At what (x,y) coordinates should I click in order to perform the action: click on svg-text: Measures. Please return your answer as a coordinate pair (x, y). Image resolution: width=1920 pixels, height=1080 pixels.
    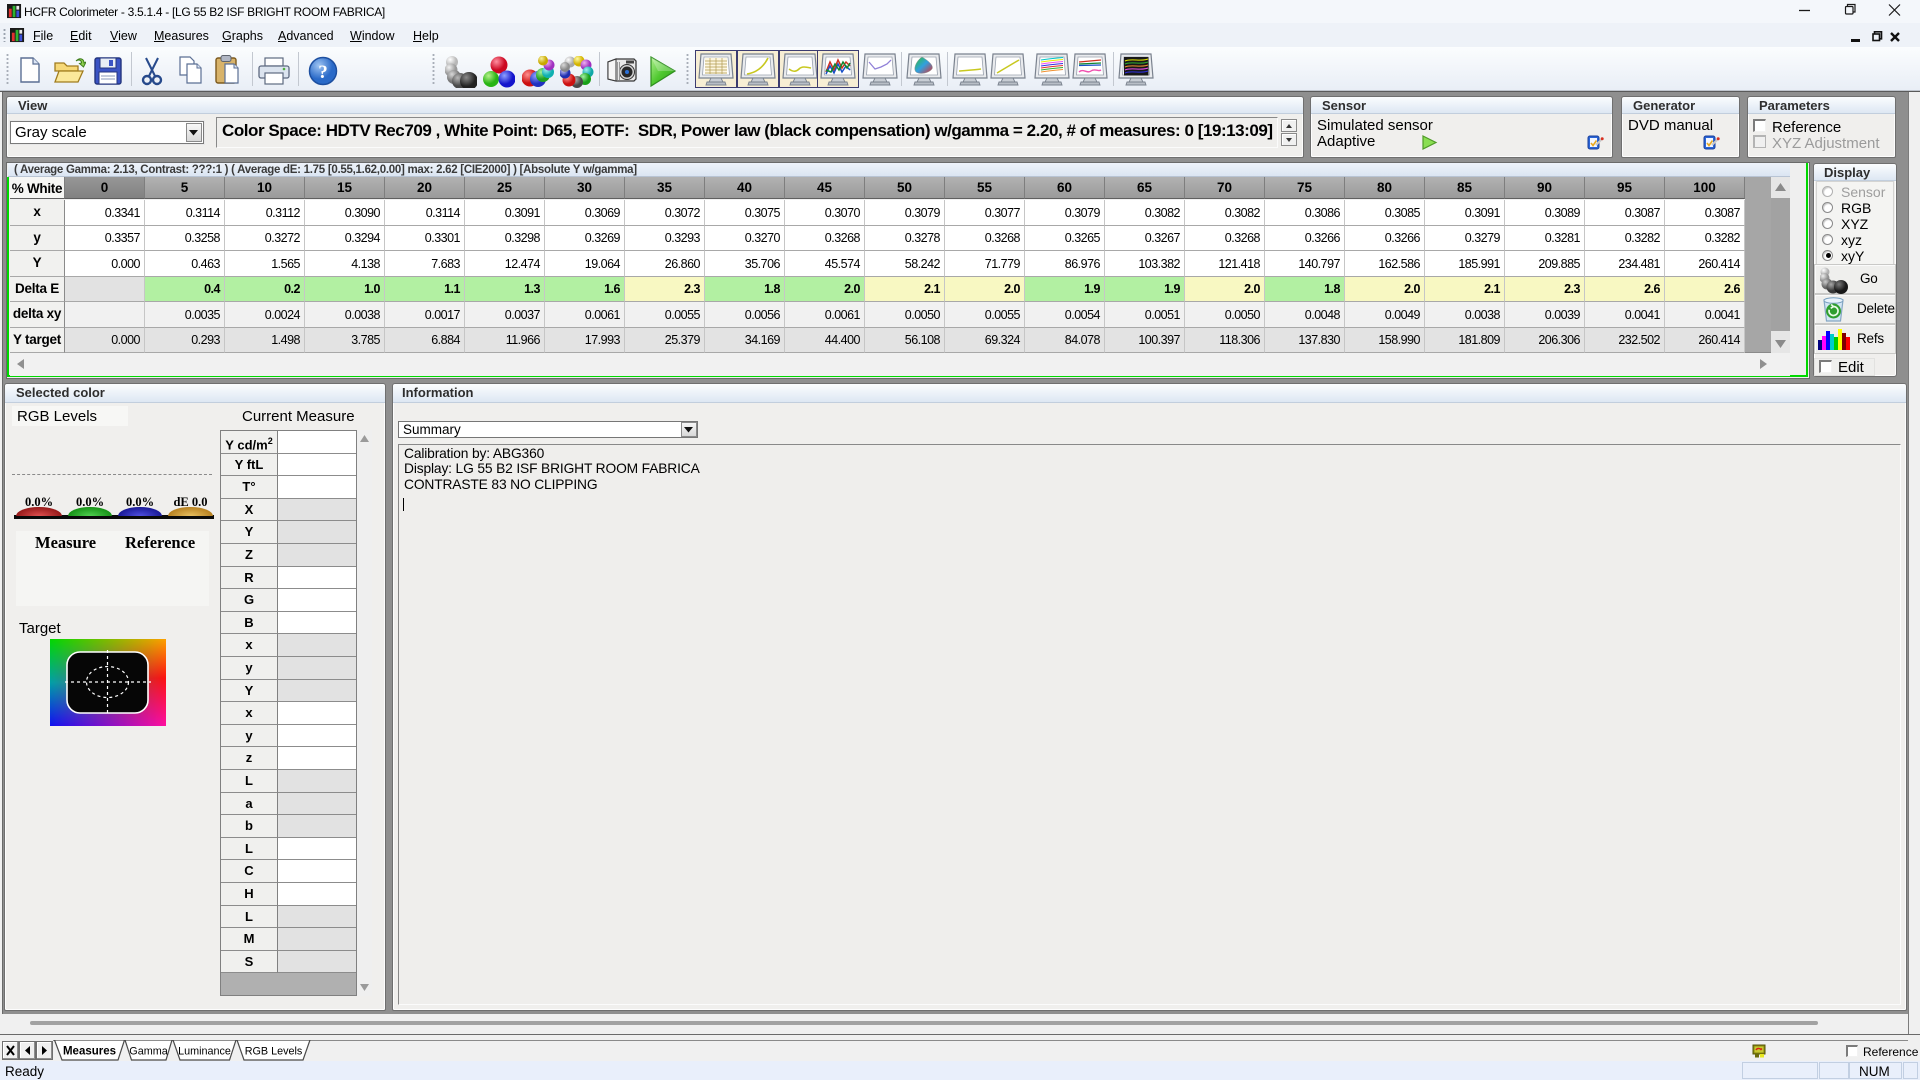
    Looking at the image, I should click on (89, 1052).